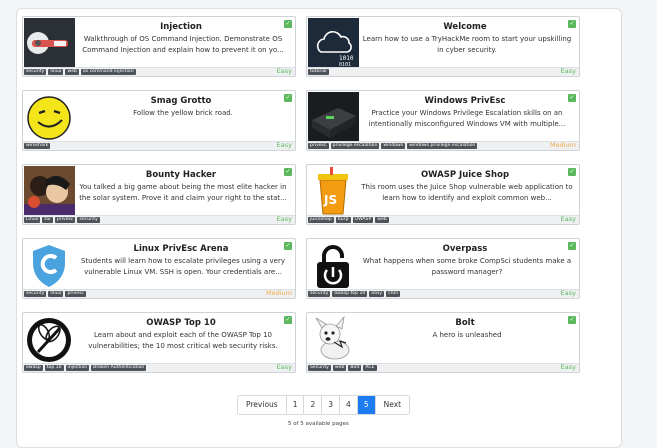  I want to click on white-dog-icon, so click(333, 339).